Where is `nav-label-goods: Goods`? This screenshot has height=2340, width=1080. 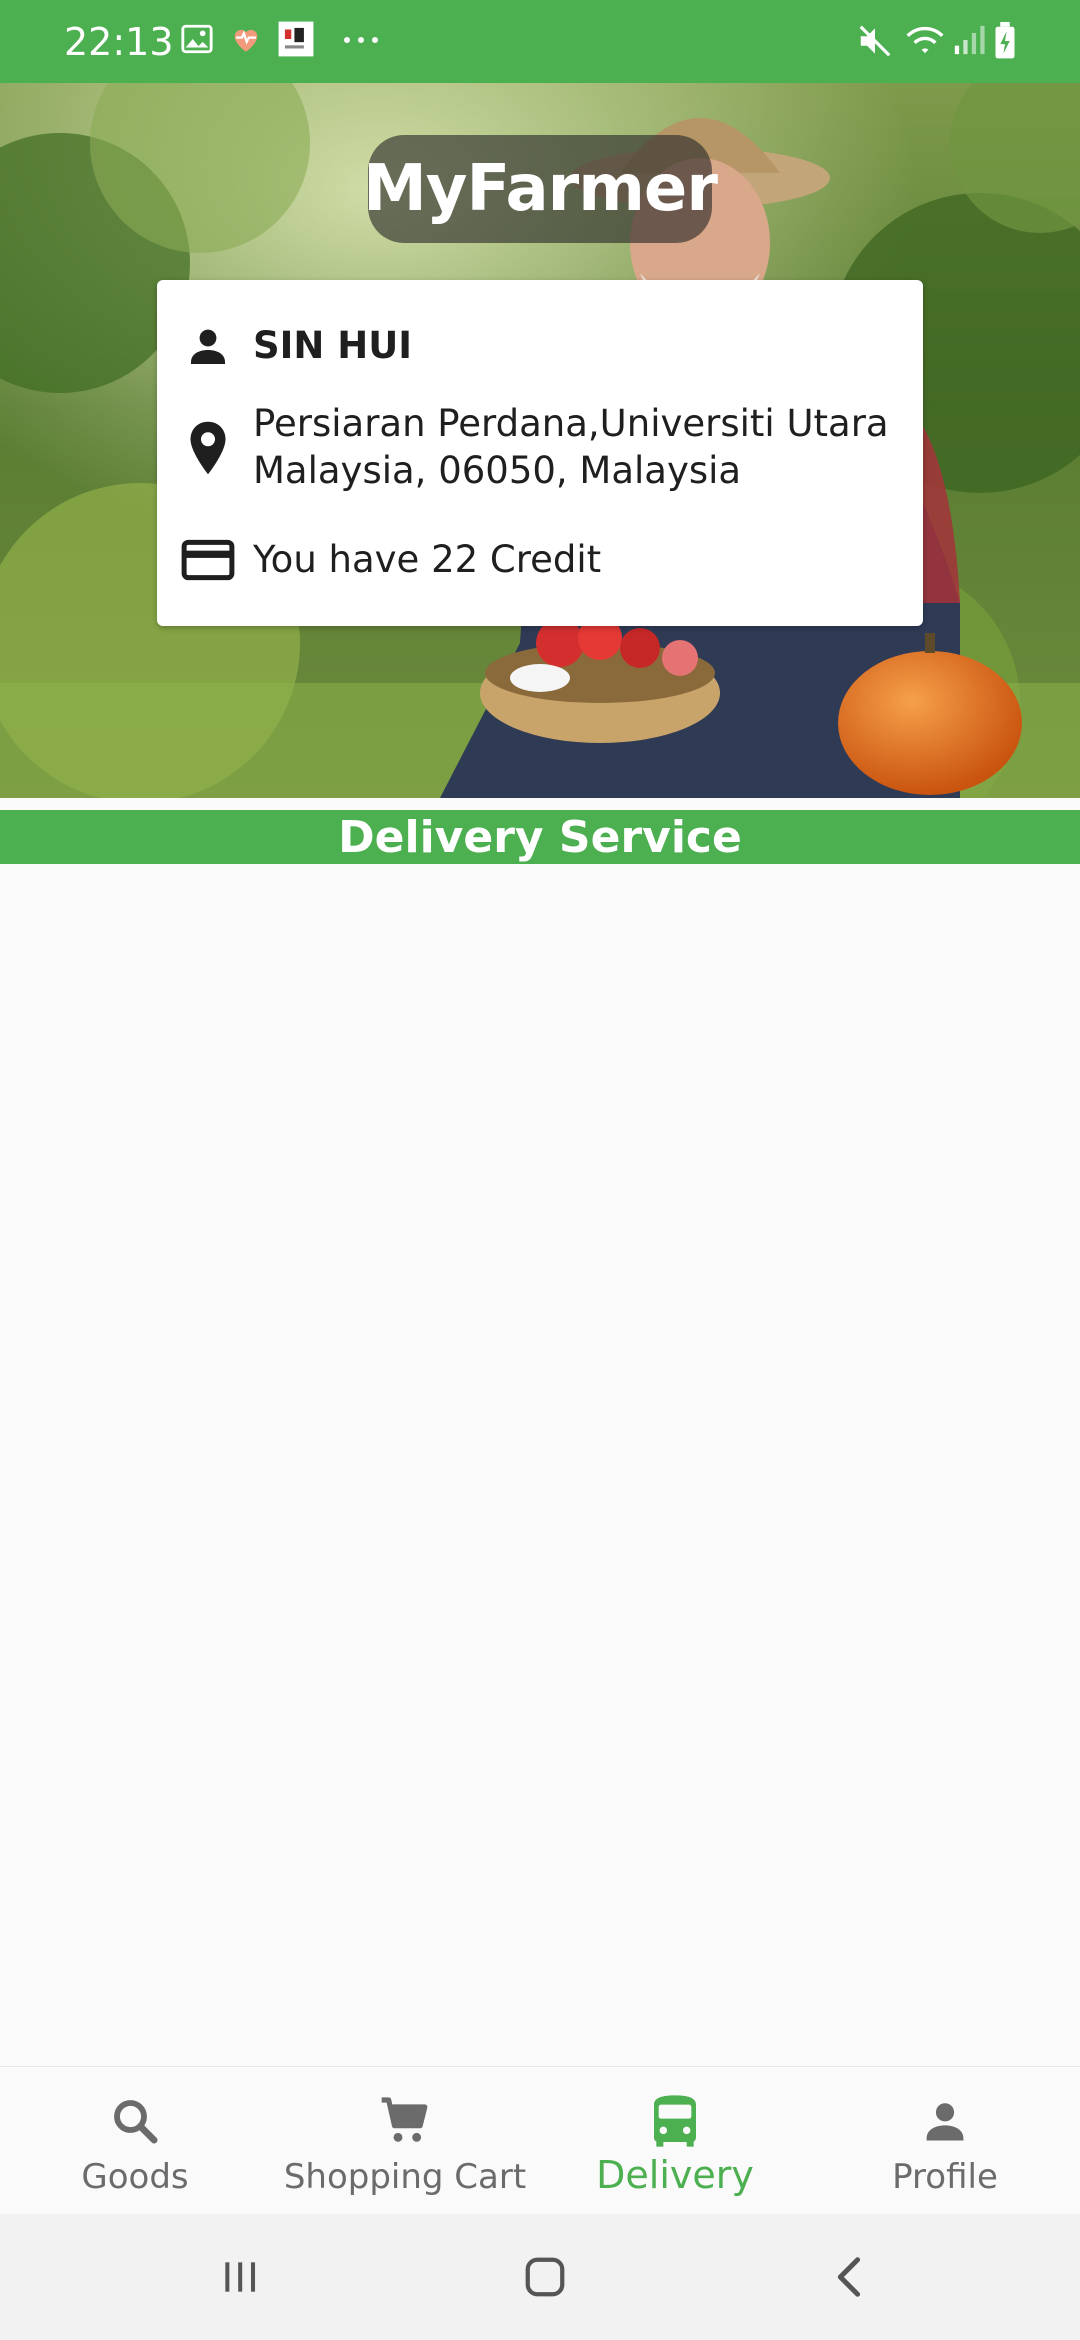
nav-label-goods: Goods is located at coordinates (135, 2177).